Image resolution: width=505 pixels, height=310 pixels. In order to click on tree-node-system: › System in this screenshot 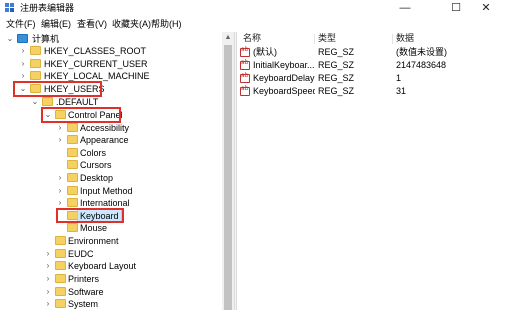, I will do `click(100, 304)`.